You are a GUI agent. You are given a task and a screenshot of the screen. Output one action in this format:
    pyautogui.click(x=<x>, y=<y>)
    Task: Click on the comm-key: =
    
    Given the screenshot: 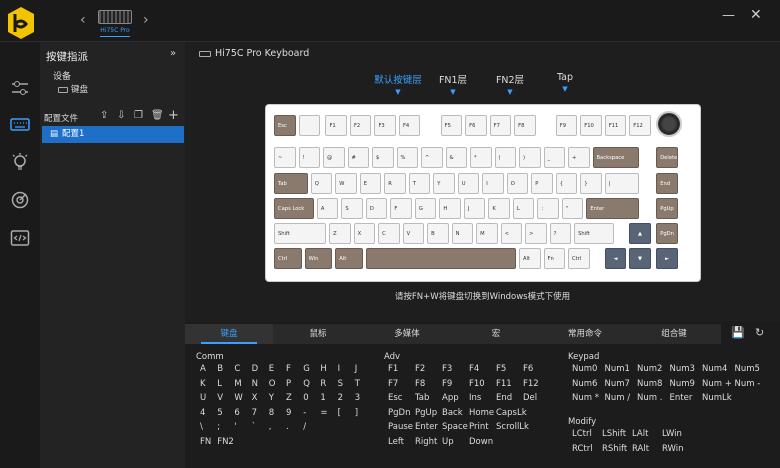 What is the action you would take?
    pyautogui.click(x=323, y=413)
    